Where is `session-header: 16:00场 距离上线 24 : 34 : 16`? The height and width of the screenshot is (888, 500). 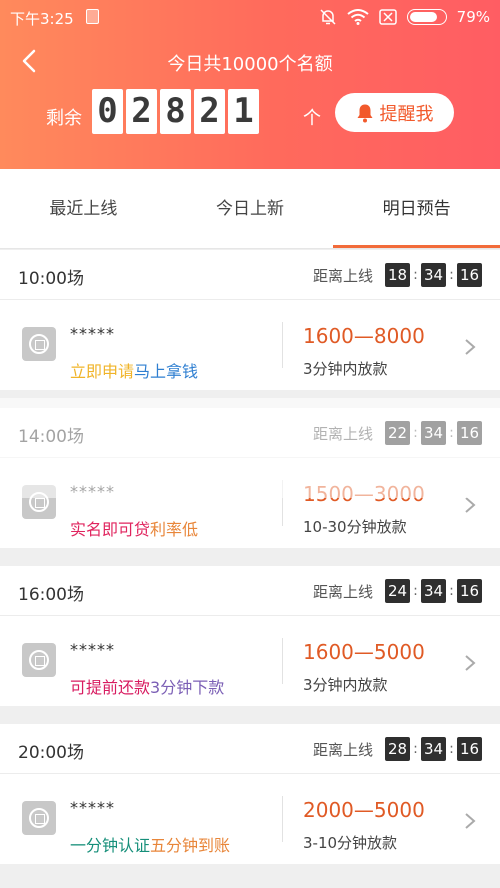 session-header: 16:00场 距离上线 24 : 34 : 16 is located at coordinates (250, 591).